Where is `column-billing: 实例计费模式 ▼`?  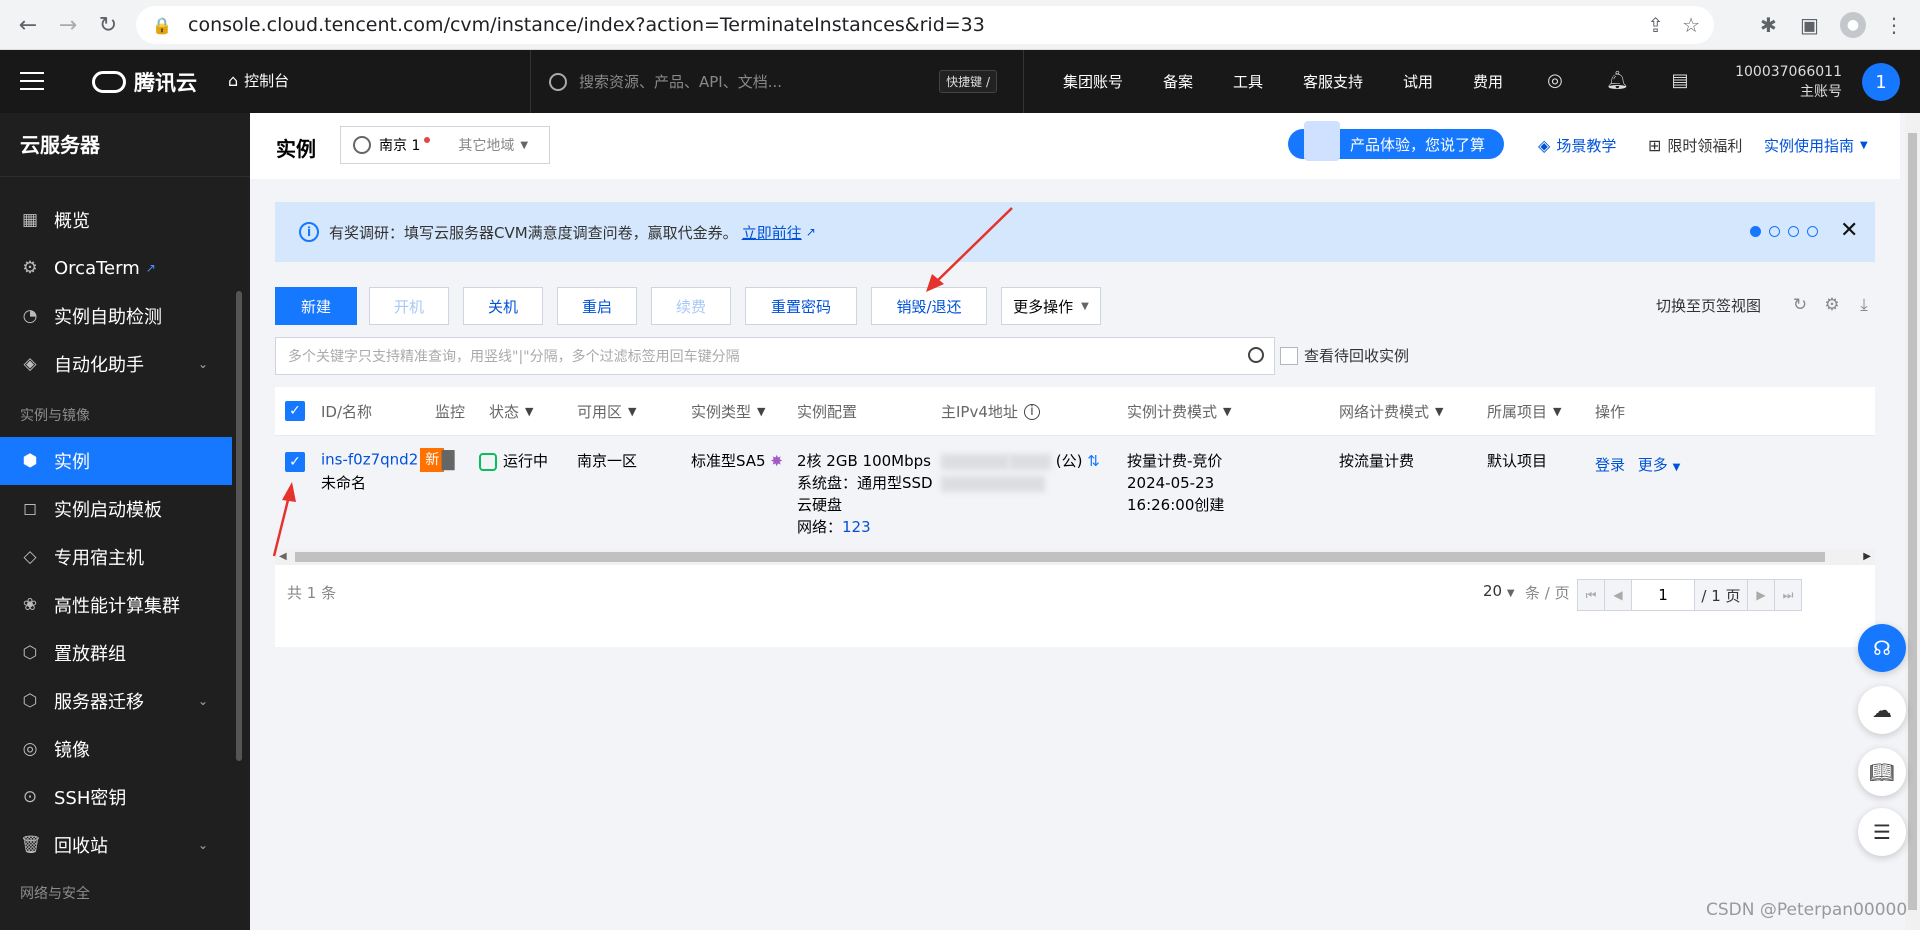 column-billing: 实例计费模式 ▼ is located at coordinates (1179, 411).